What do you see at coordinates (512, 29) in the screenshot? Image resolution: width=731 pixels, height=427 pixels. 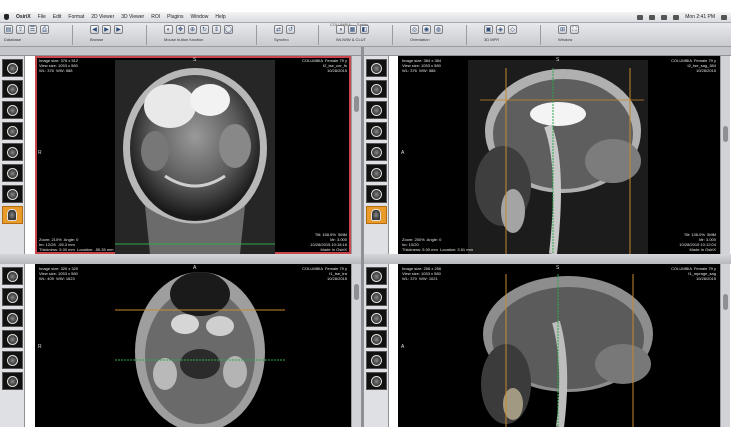 I see `mip-button: ◇` at bounding box center [512, 29].